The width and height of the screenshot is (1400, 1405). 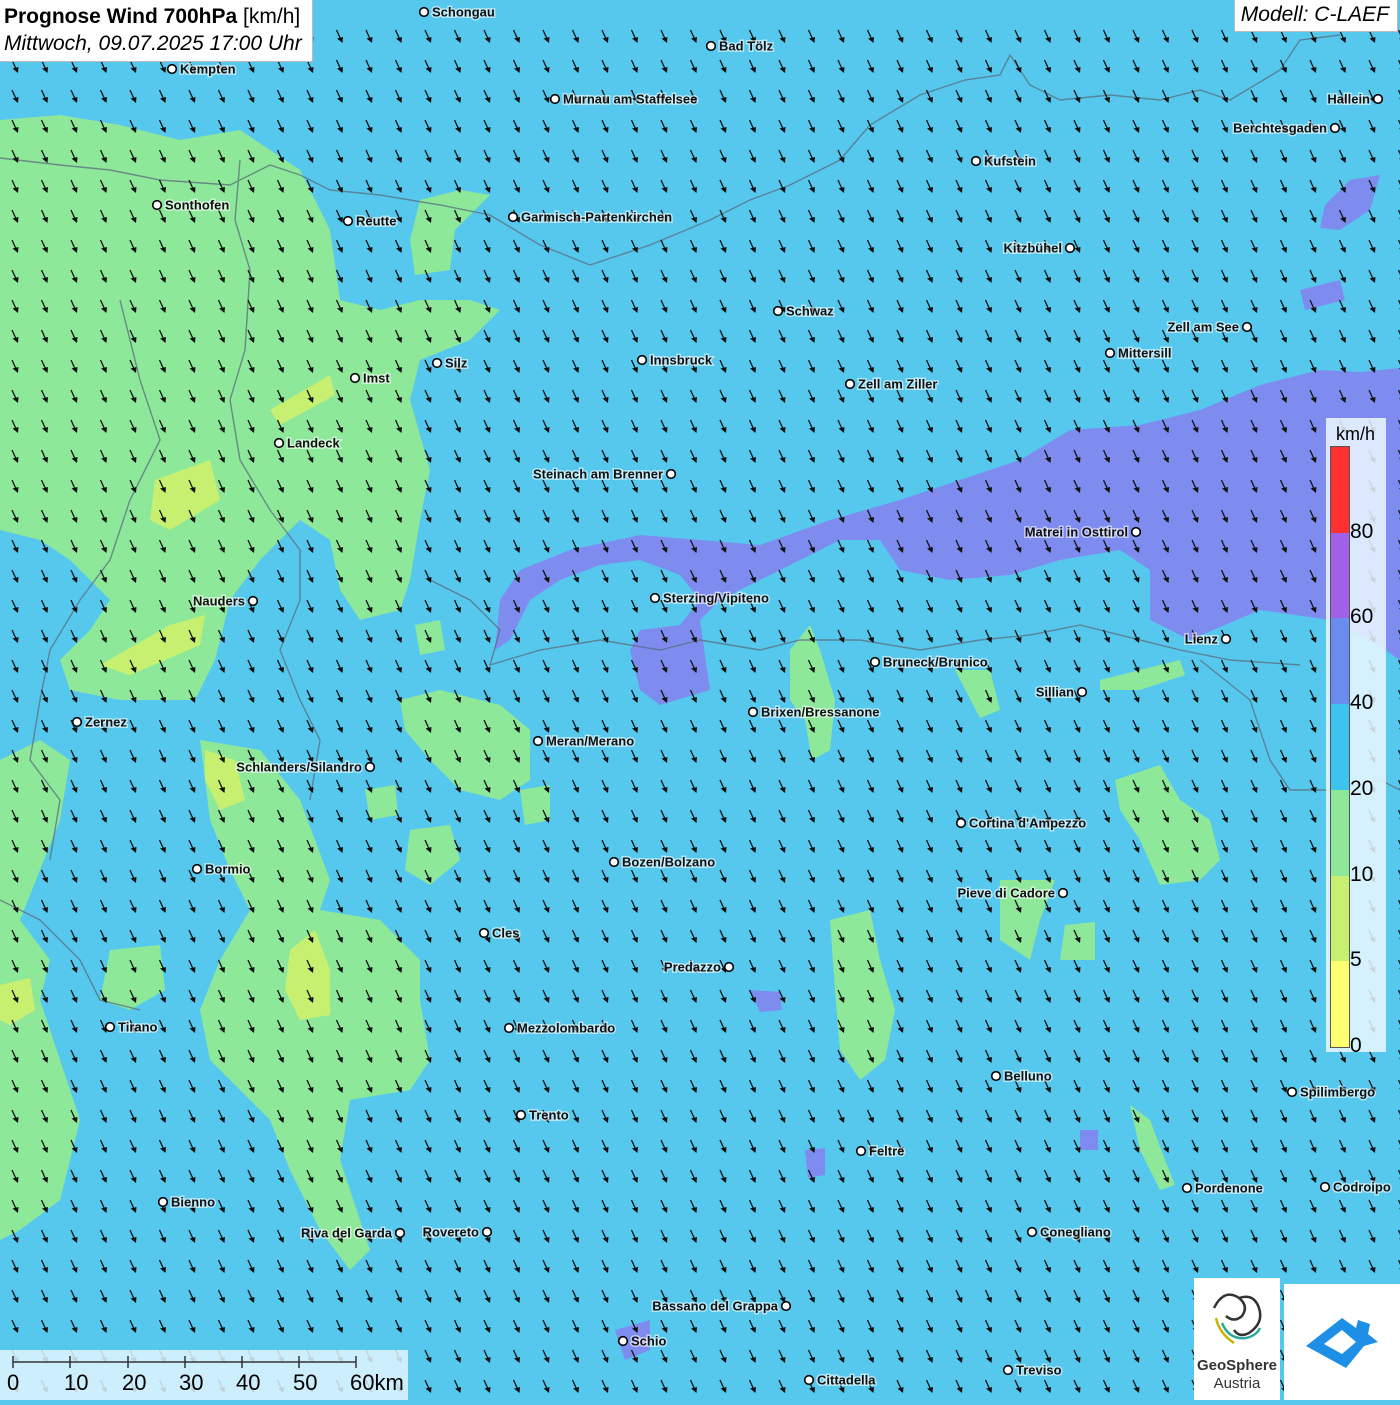 What do you see at coordinates (153, 43) in the screenshot?
I see `forecast-datetime: Mittwoch, 09.07.2025 17:00 Uhr` at bounding box center [153, 43].